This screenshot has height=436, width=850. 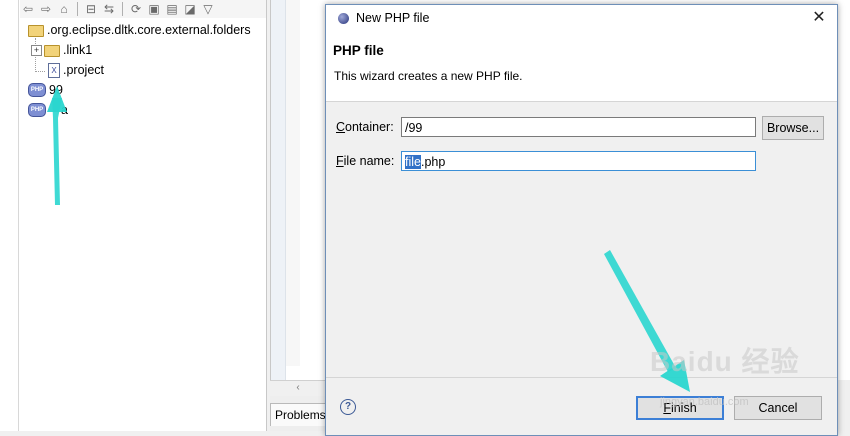 What do you see at coordinates (365, 161) in the screenshot?
I see `filename-label: File name:` at bounding box center [365, 161].